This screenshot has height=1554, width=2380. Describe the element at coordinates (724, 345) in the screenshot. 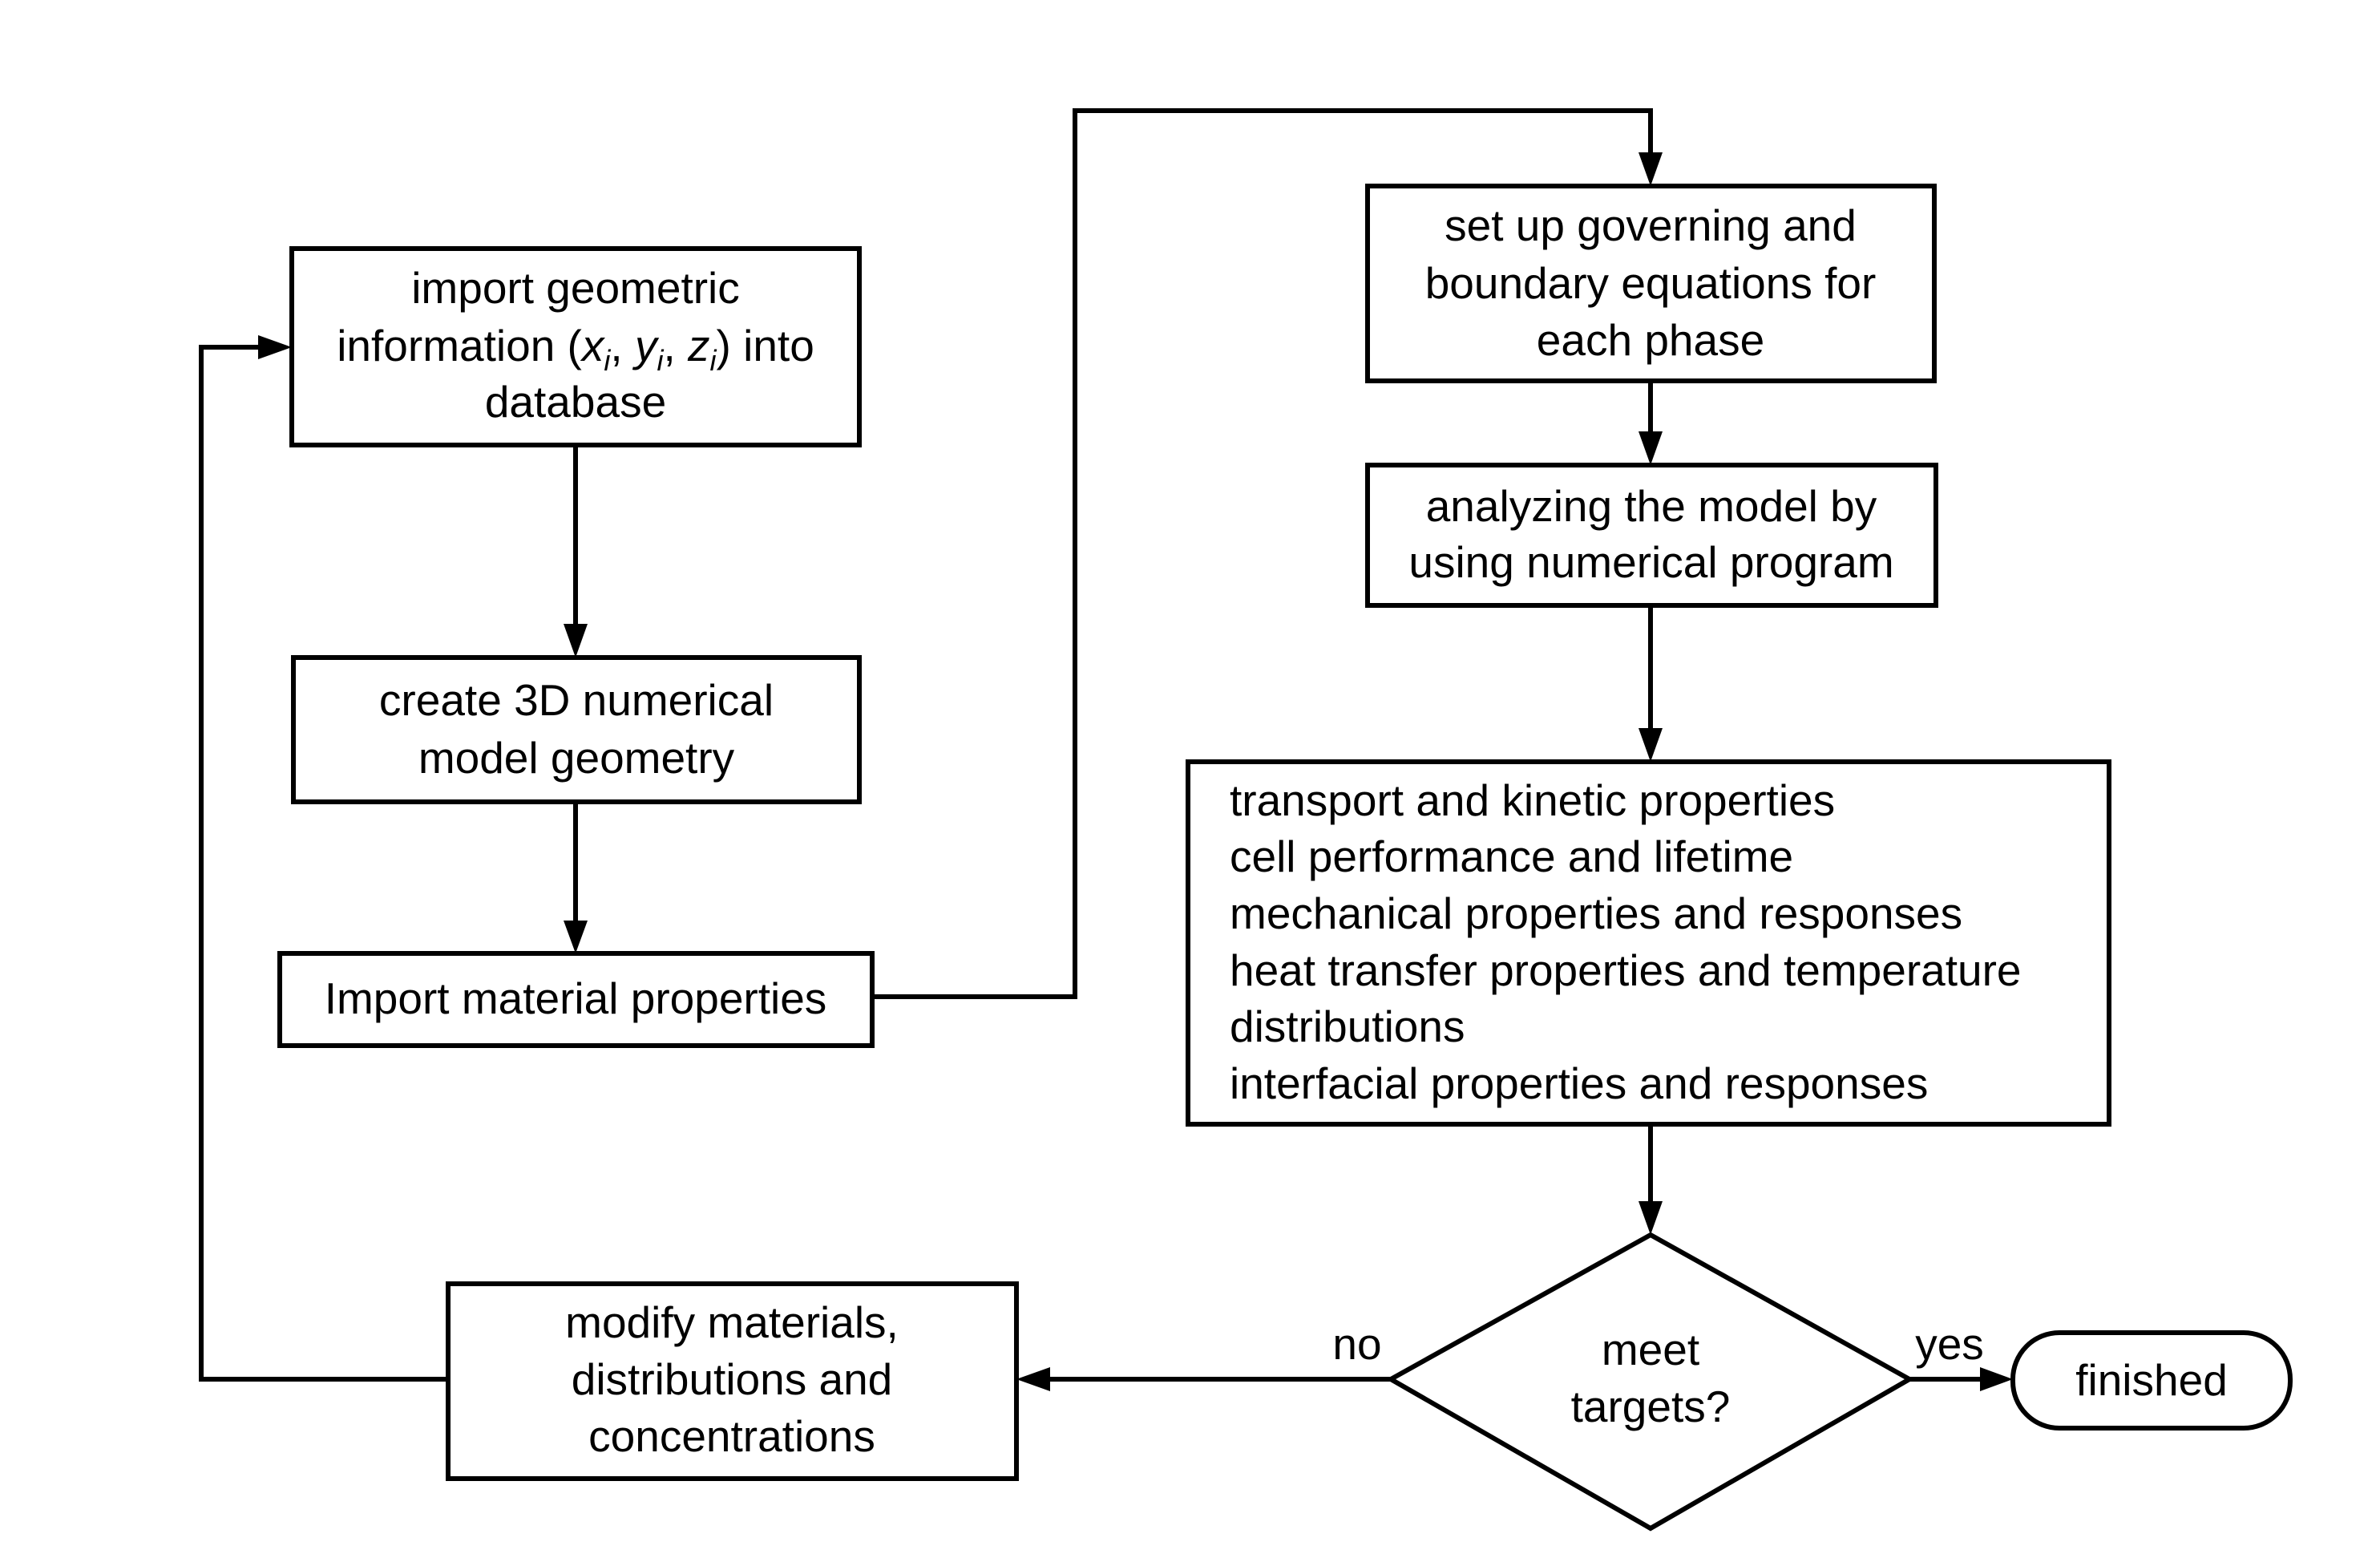

I see `math-suffix: )` at that location.